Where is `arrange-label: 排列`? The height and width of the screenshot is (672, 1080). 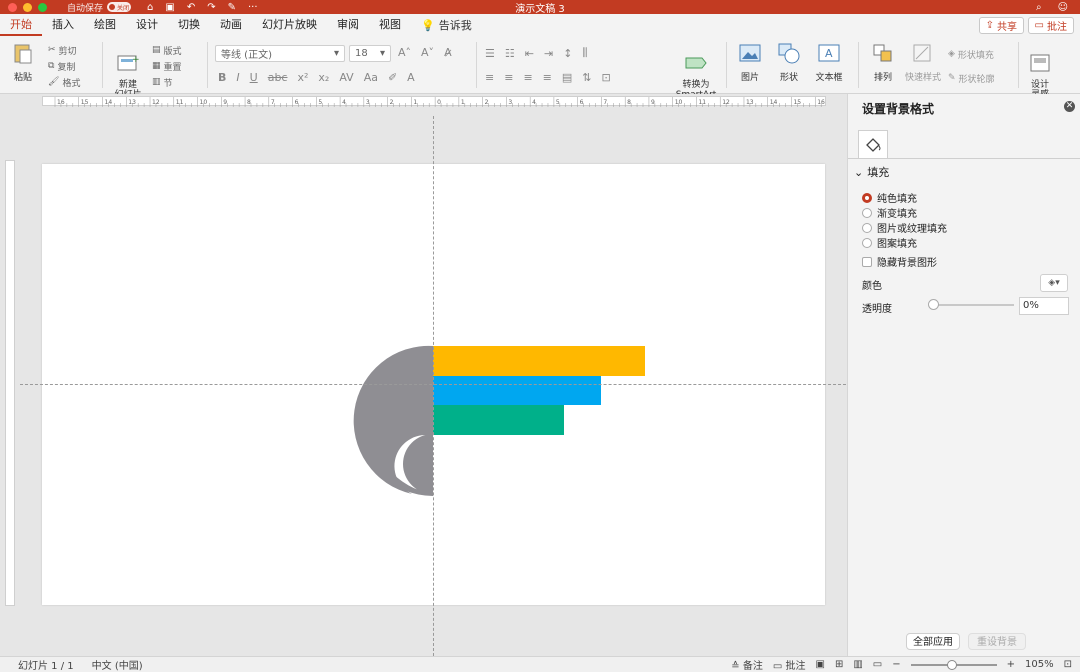
arrange-label: 排列 is located at coordinates (882, 78).